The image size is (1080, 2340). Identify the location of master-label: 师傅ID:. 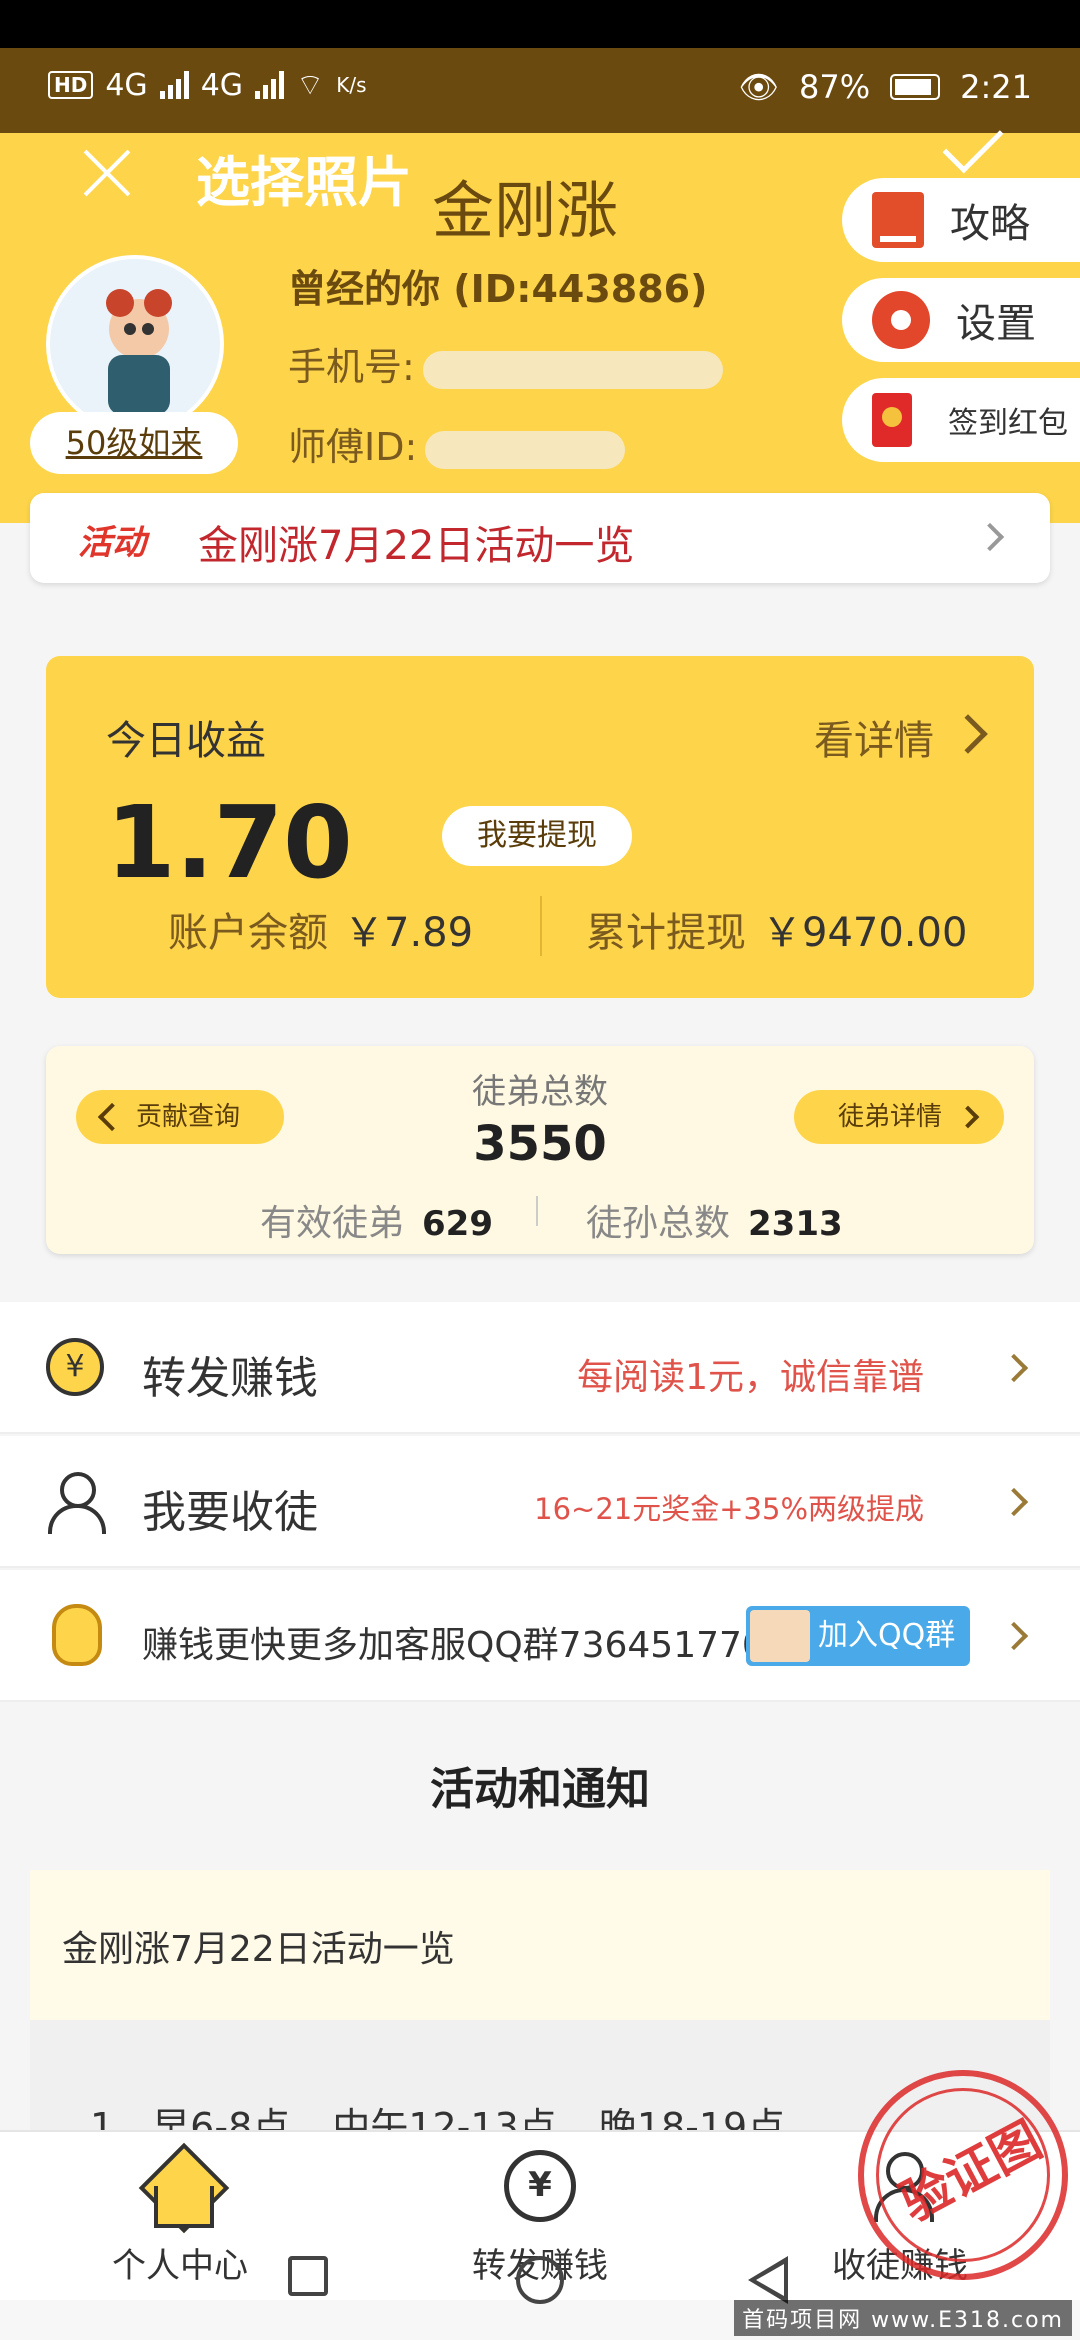
(353, 447).